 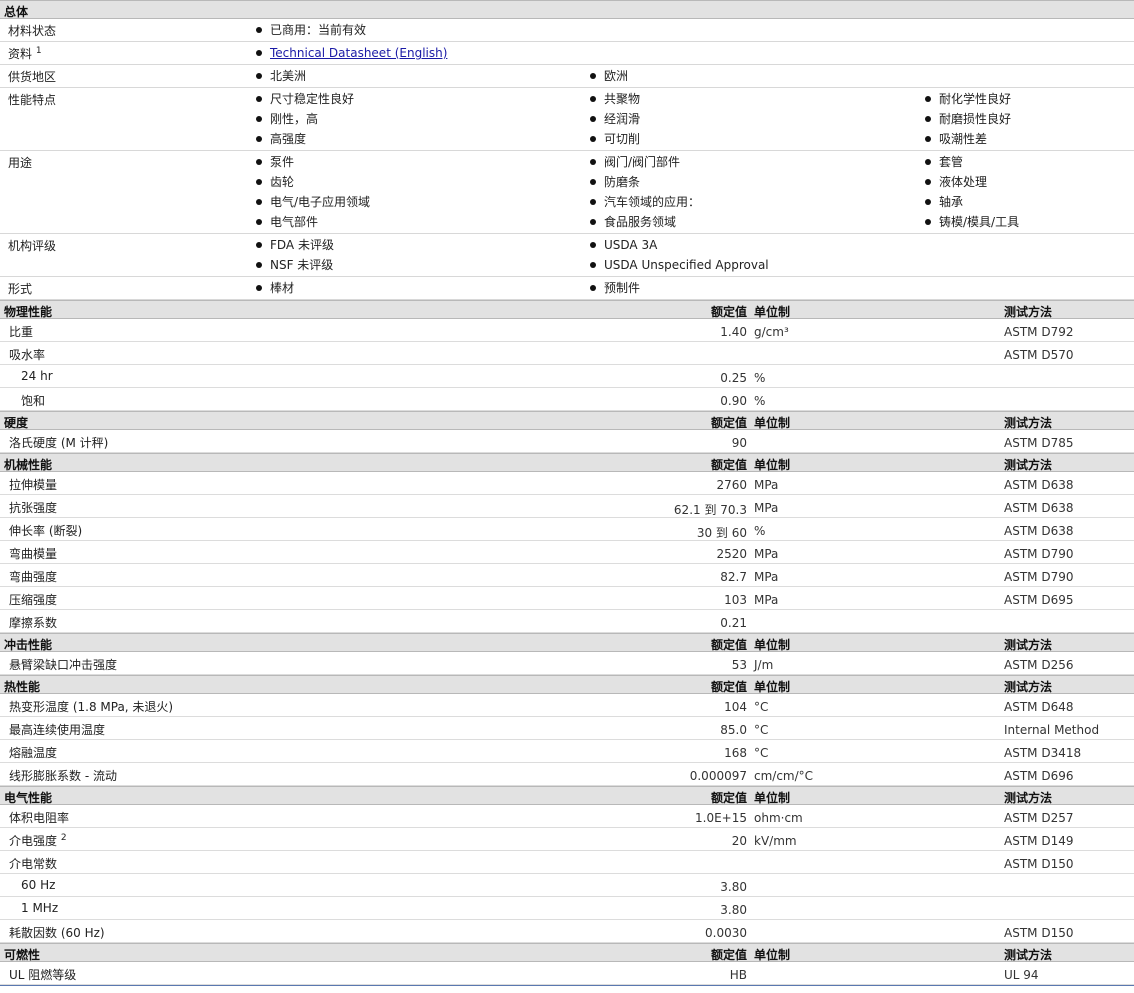 I want to click on bullet-item: 液体处理, so click(x=956, y=182).